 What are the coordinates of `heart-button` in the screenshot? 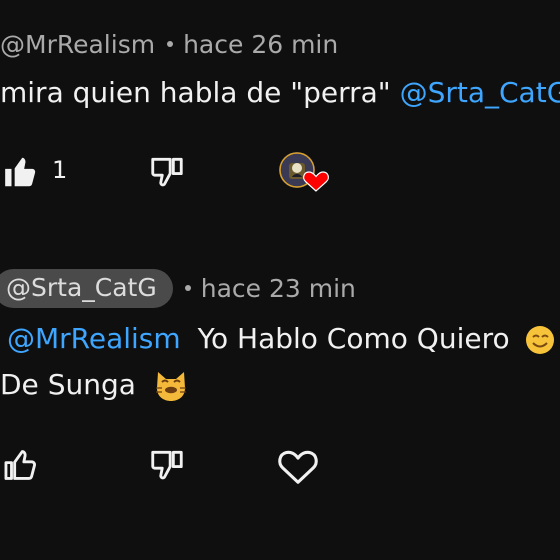 It's located at (298, 465).